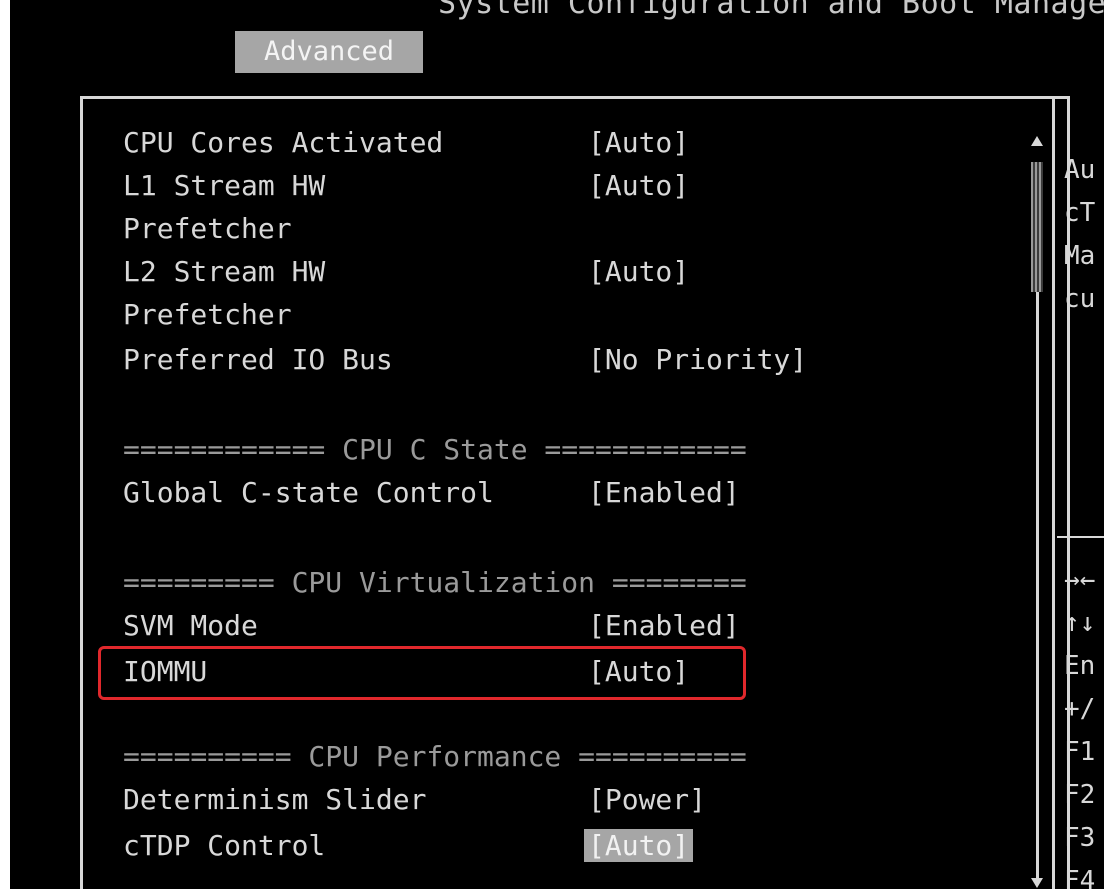  Describe the element at coordinates (1080, 838) in the screenshot. I see `key-hint: F3` at that location.